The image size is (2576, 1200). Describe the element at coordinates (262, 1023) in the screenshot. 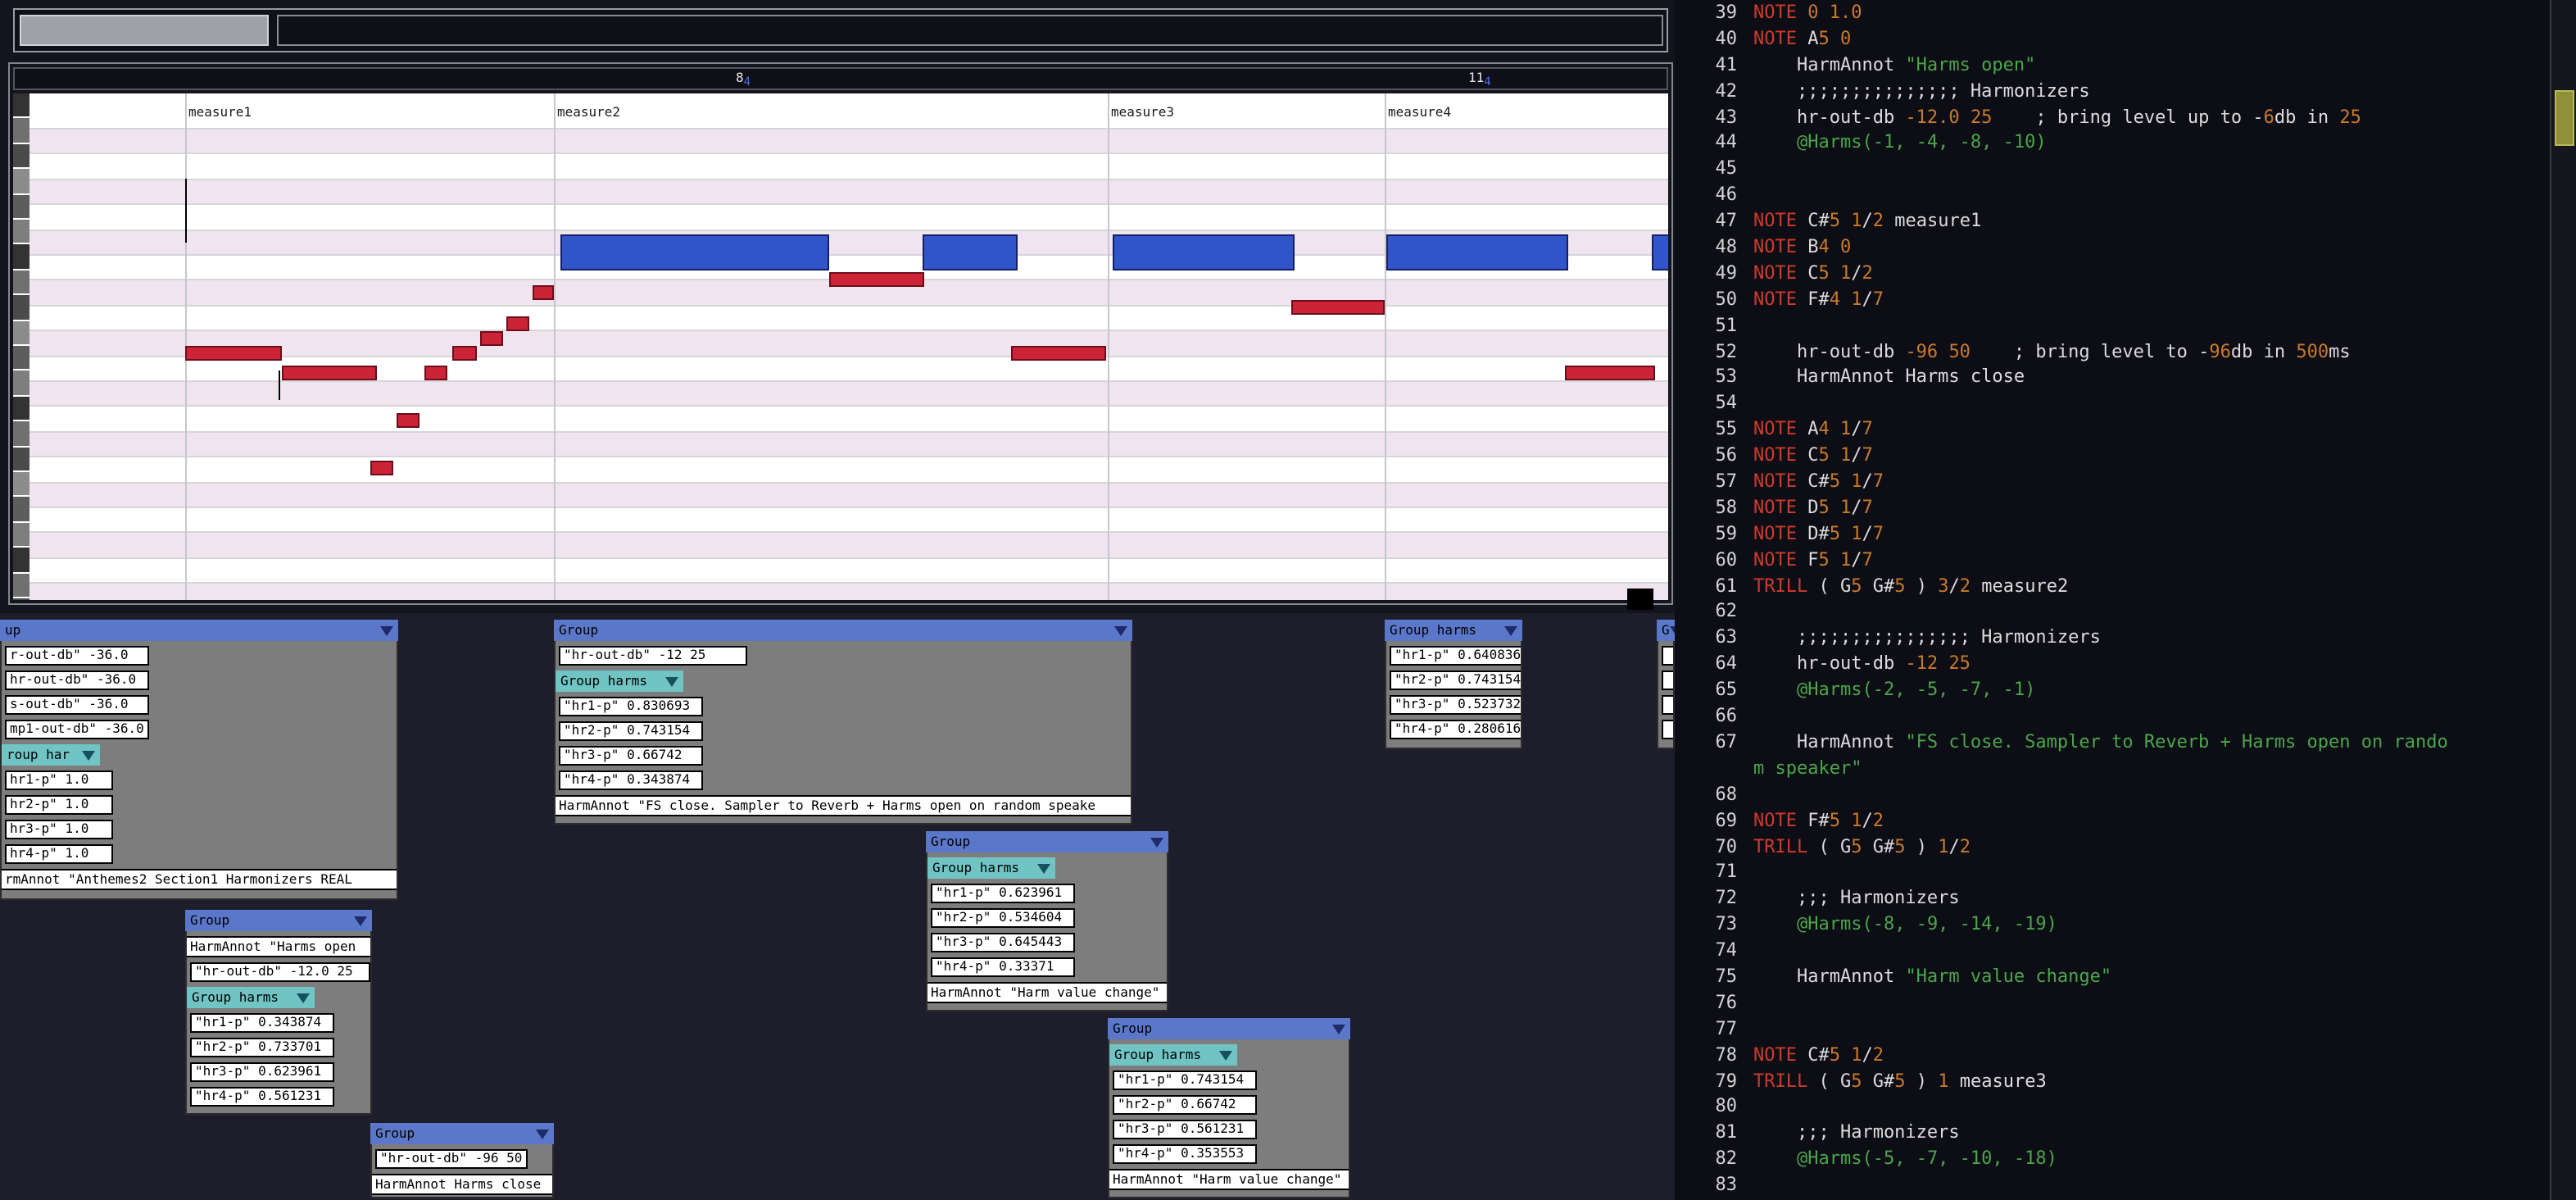

I see `param-field: "hr1-p" 0.343874` at that location.